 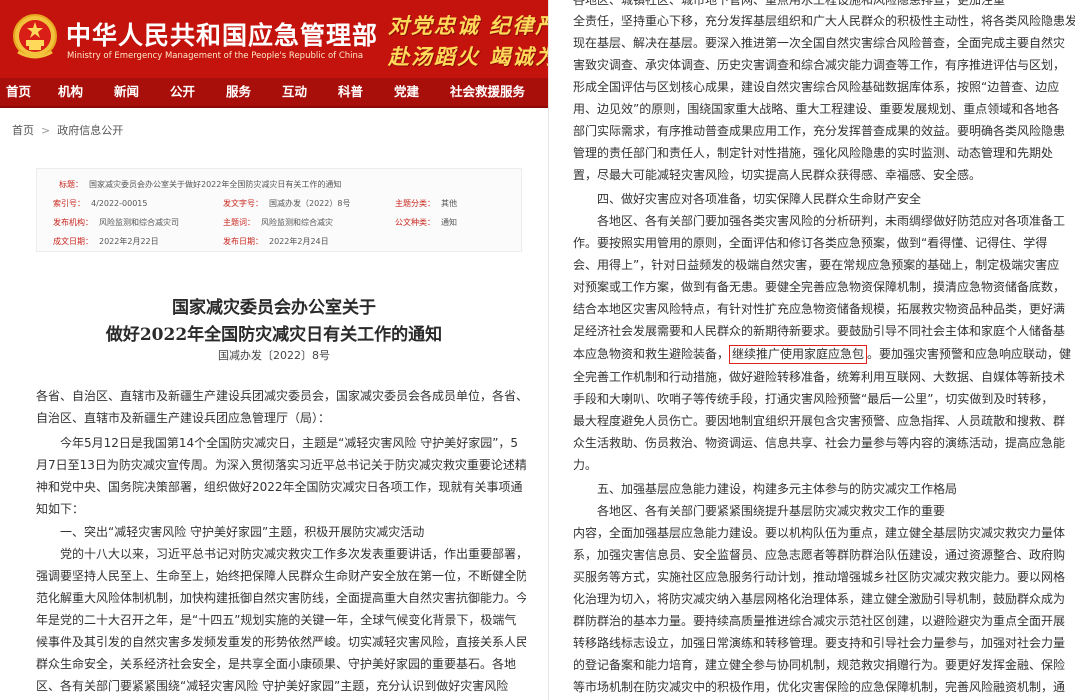 I want to click on meta-doc-type: 公文种类： 通知, so click(x=426, y=222).